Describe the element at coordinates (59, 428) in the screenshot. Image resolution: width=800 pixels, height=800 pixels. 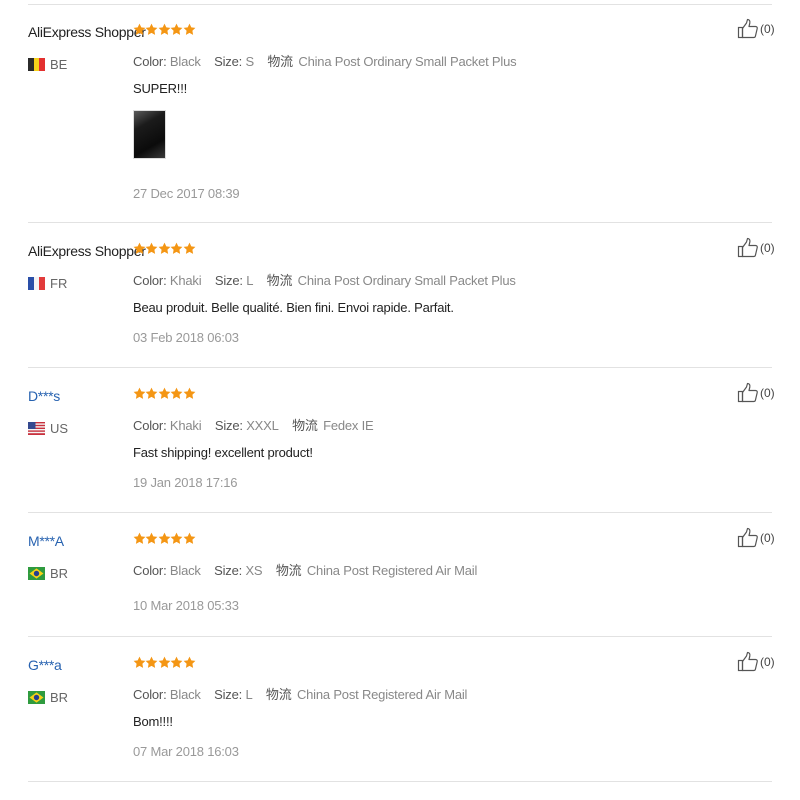
I see `country-code: US` at that location.